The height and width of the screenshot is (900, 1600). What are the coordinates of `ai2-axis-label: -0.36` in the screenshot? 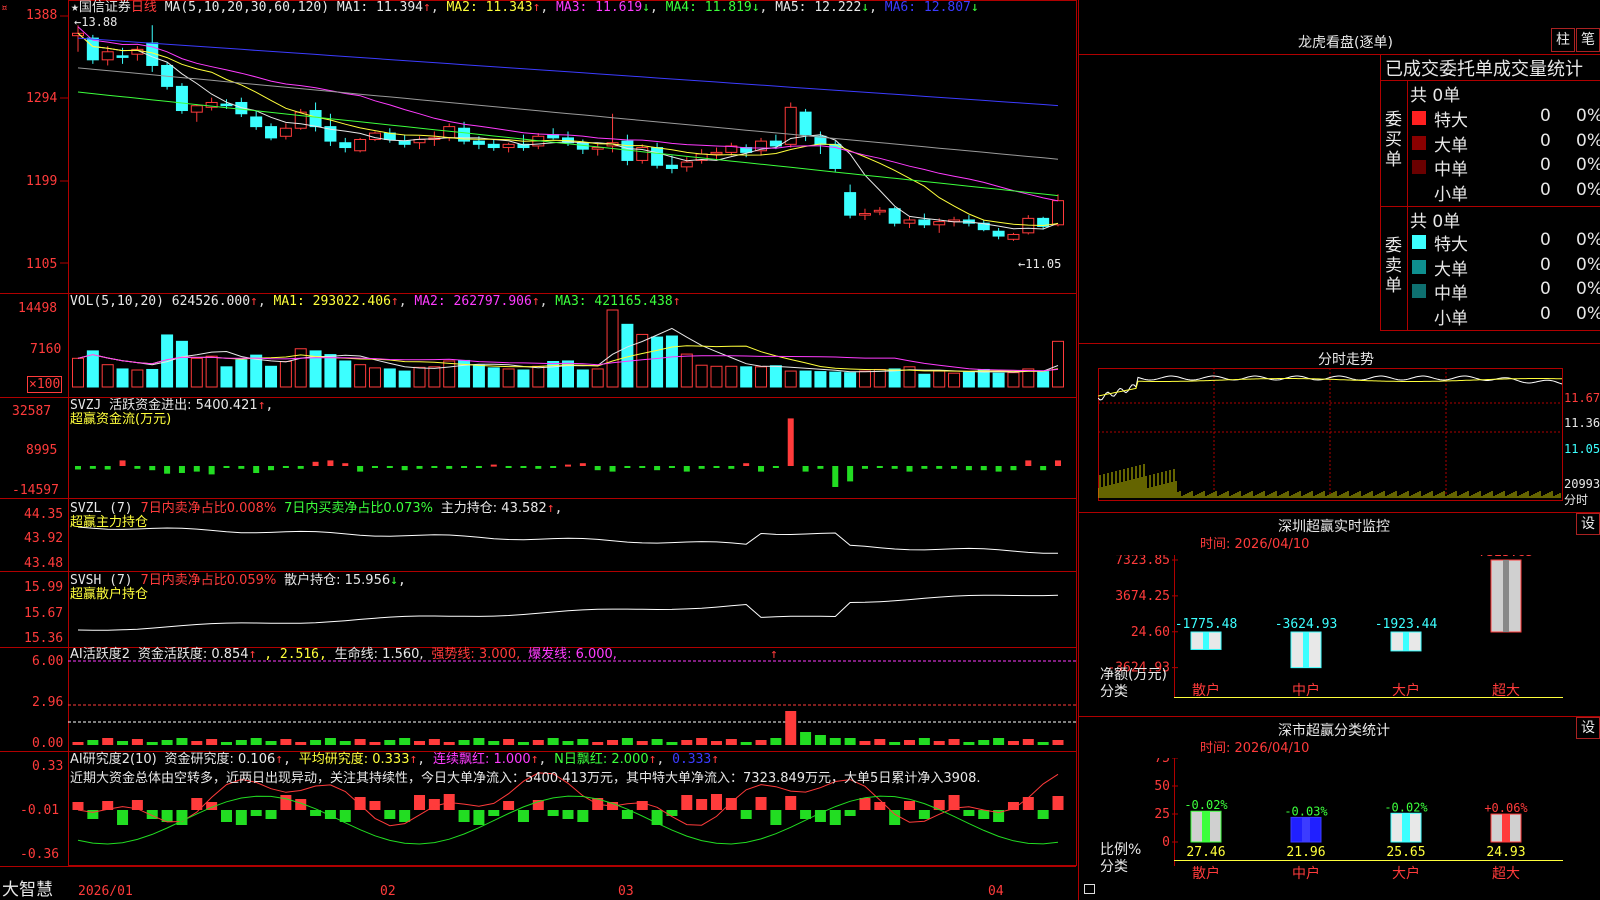 It's located at (40, 854).